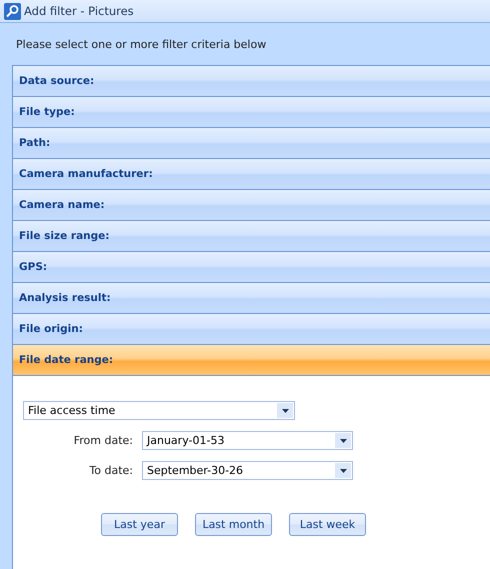  Describe the element at coordinates (251, 174) in the screenshot. I see `section-header: Camera manufacturer:` at that location.